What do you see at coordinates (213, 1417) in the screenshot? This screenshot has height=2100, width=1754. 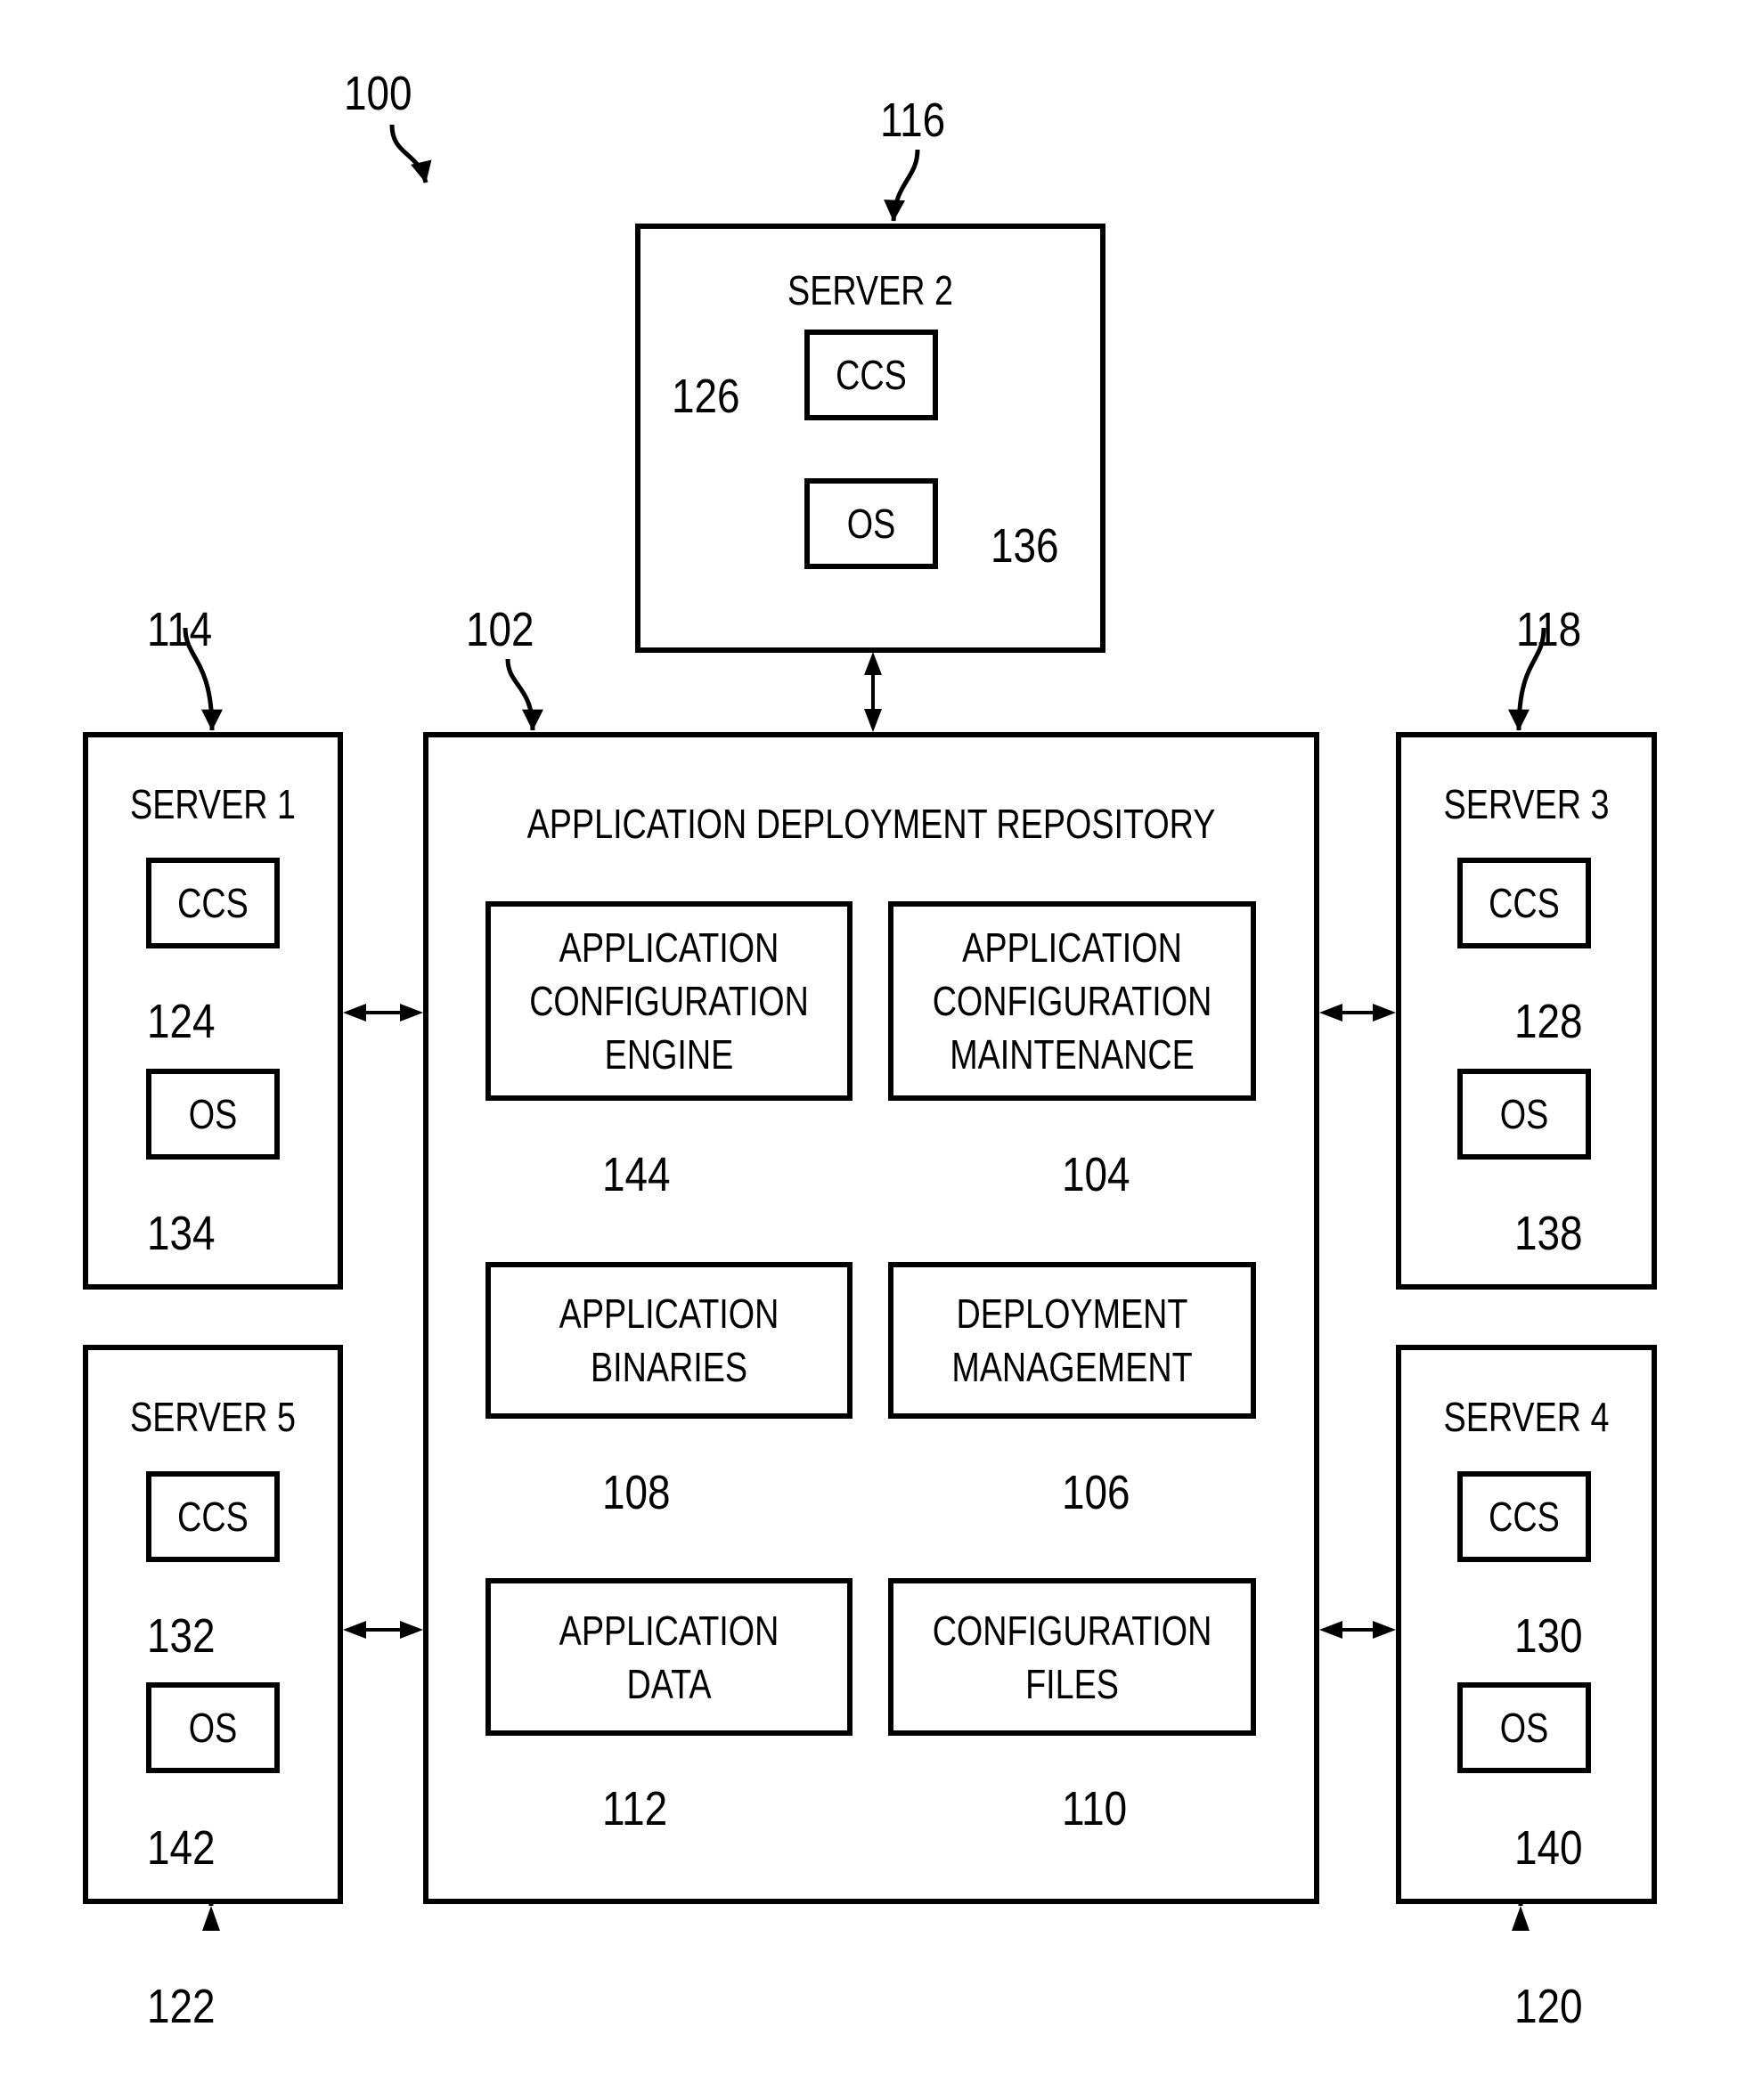 I see `server5-title: SERVER 5` at bounding box center [213, 1417].